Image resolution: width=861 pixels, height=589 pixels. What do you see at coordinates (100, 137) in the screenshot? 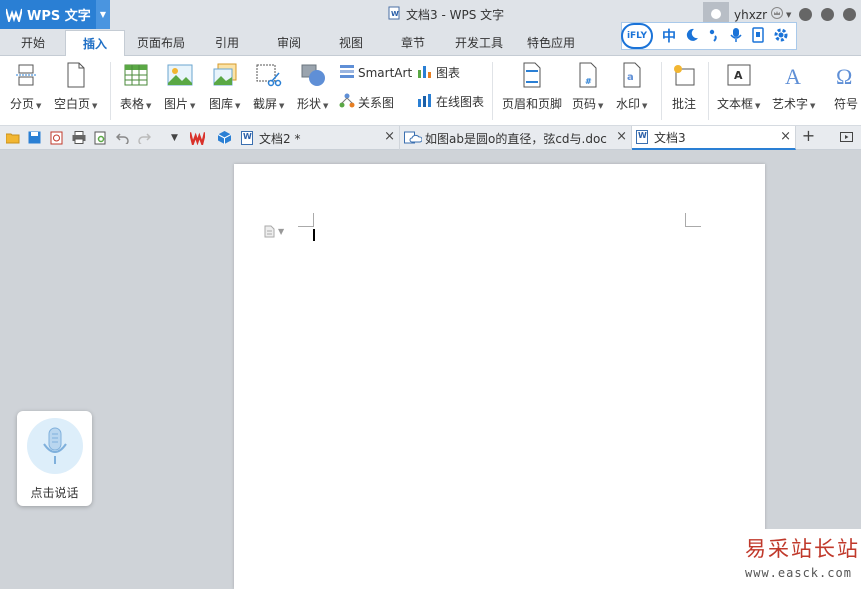
I see `print-preview-icon` at bounding box center [100, 137].